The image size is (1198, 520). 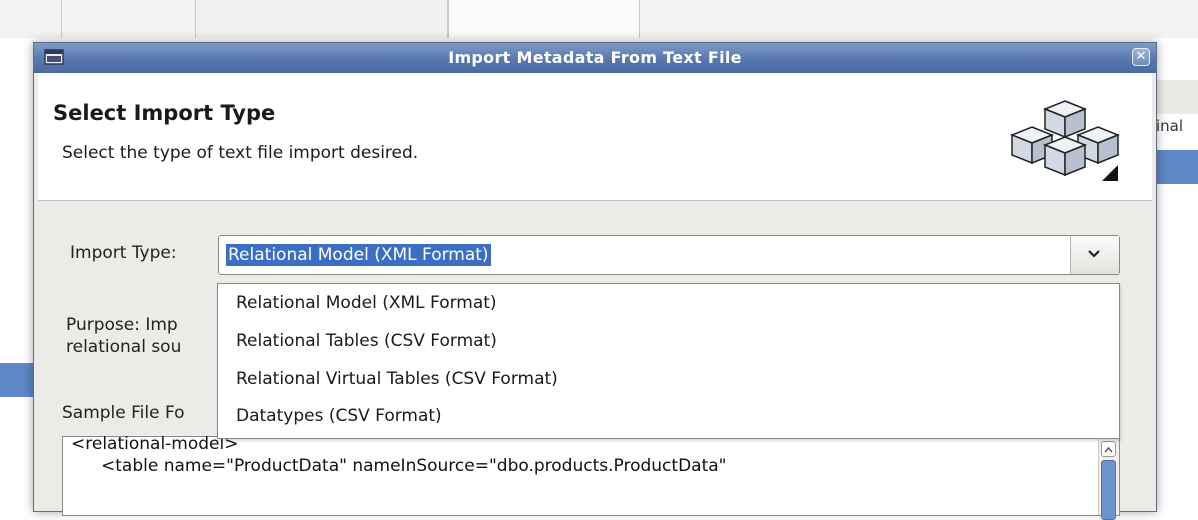 I want to click on import-type-label: Import Type:, so click(x=123, y=253).